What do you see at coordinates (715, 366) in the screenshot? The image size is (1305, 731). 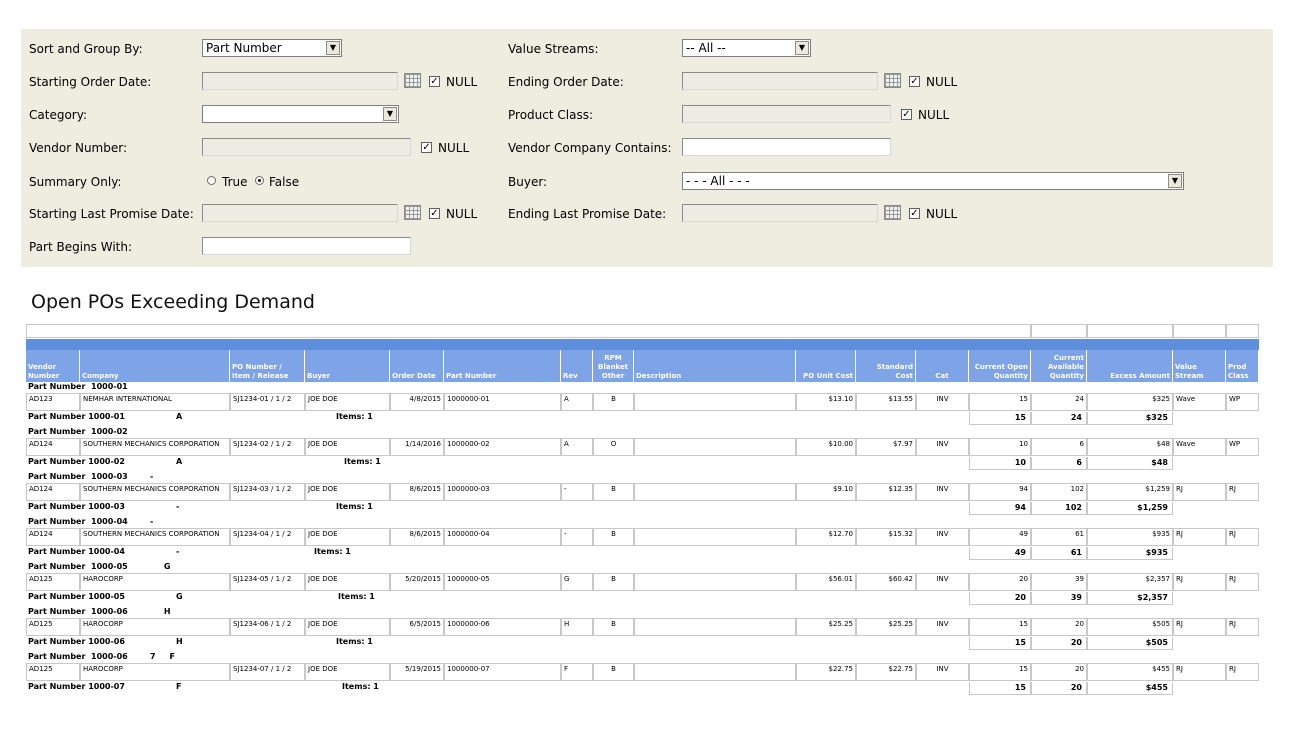 I see `column-header-description: Description` at bounding box center [715, 366].